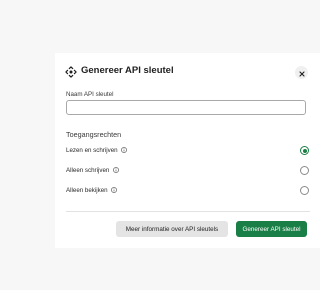  Describe the element at coordinates (71, 71) in the screenshot. I see `api-key-move-icon` at that location.